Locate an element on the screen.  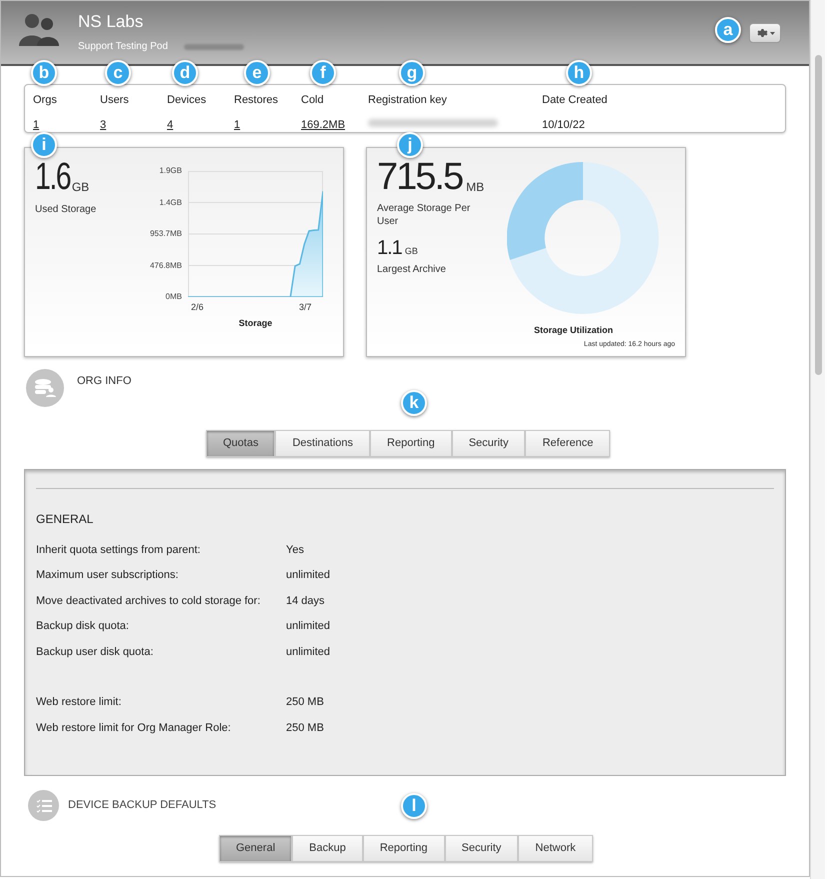
unit: MB is located at coordinates (475, 187).